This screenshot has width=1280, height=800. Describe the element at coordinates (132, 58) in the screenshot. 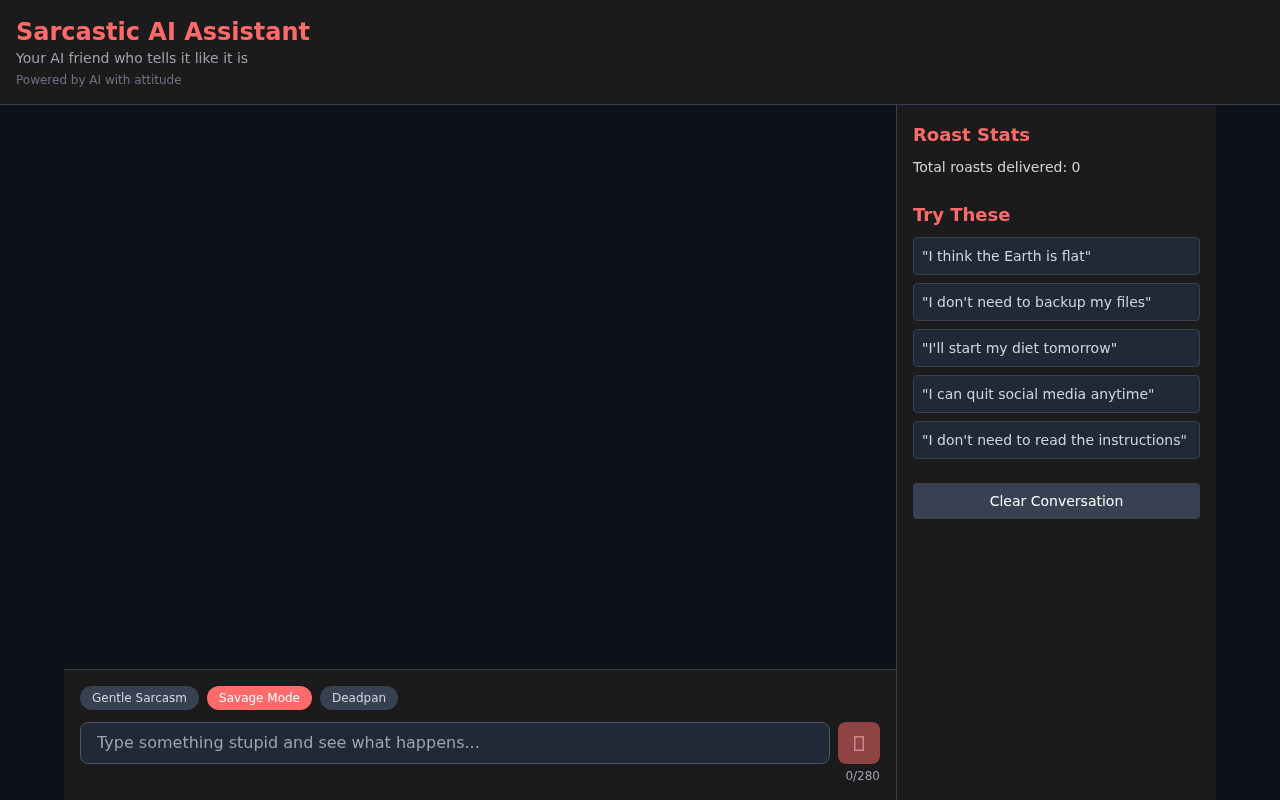

I see `app-subtitle: Your AI friend who tells it like it is` at that location.